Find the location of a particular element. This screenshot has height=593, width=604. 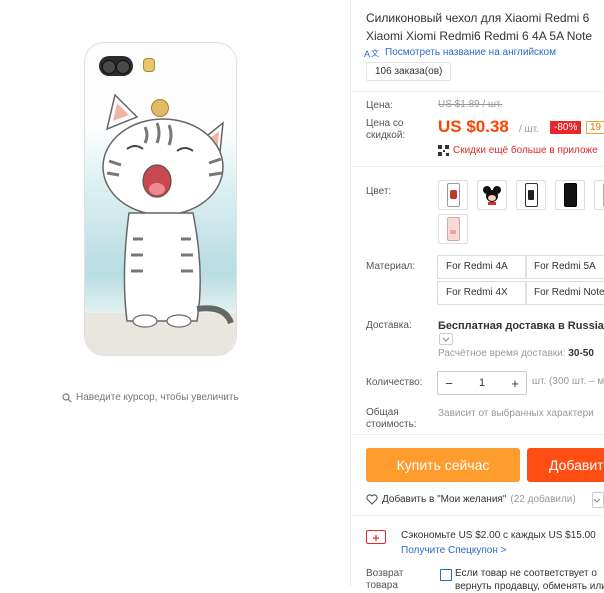

wishlist-text: Добавить в "Мои желания" is located at coordinates (444, 499).